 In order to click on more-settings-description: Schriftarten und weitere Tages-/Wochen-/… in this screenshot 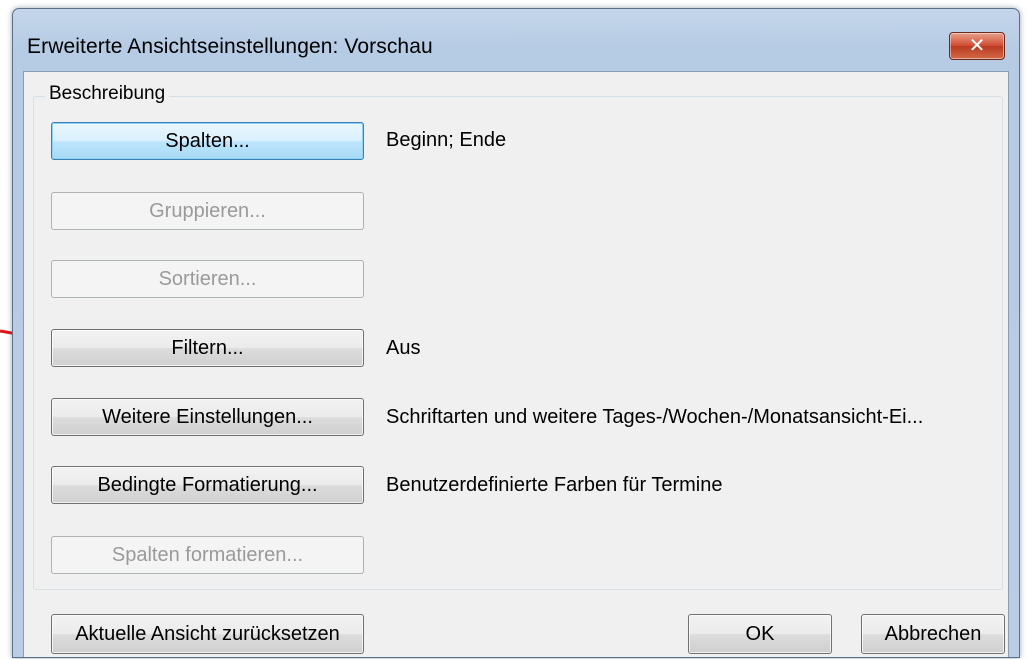, I will do `click(655, 417)`.